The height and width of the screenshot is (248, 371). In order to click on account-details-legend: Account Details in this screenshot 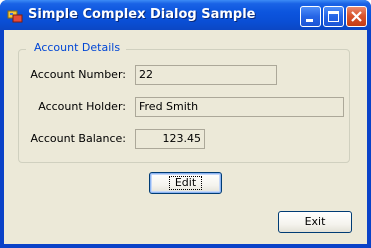, I will do `click(76, 48)`.